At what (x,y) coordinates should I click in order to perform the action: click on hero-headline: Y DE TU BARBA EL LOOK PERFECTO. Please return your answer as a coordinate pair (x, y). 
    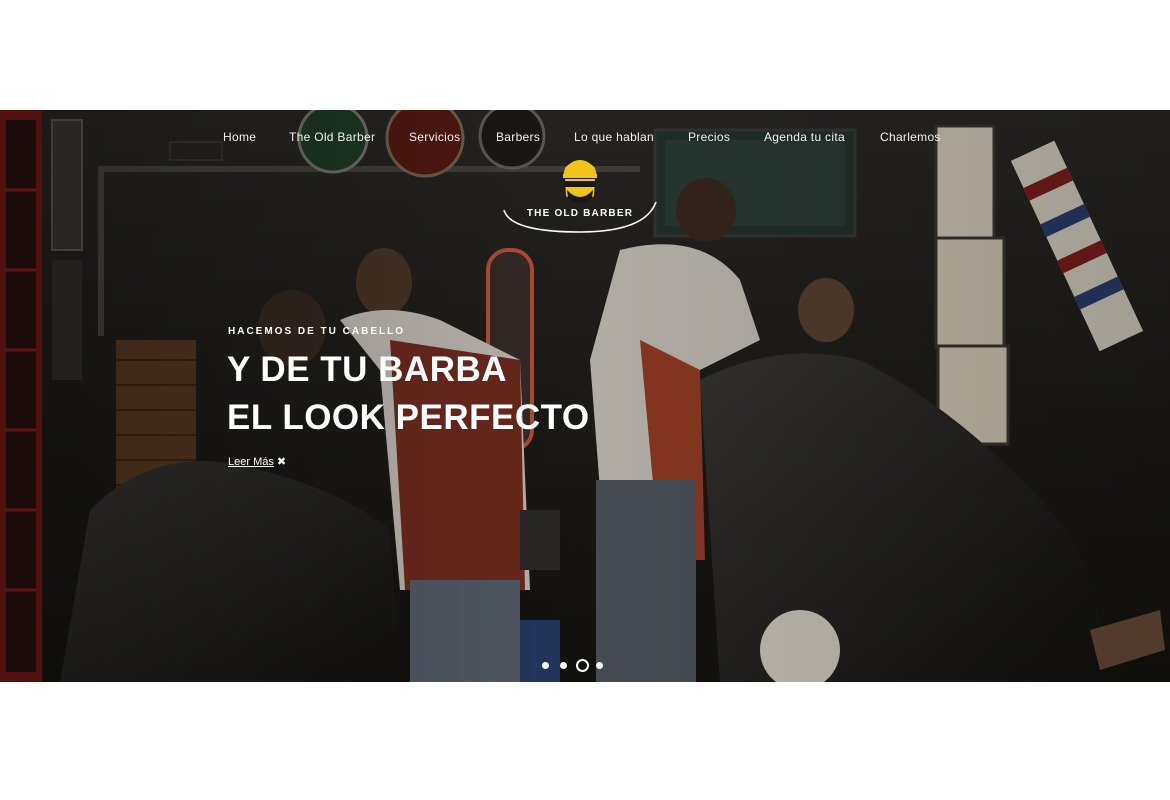
    Looking at the image, I should click on (408, 394).